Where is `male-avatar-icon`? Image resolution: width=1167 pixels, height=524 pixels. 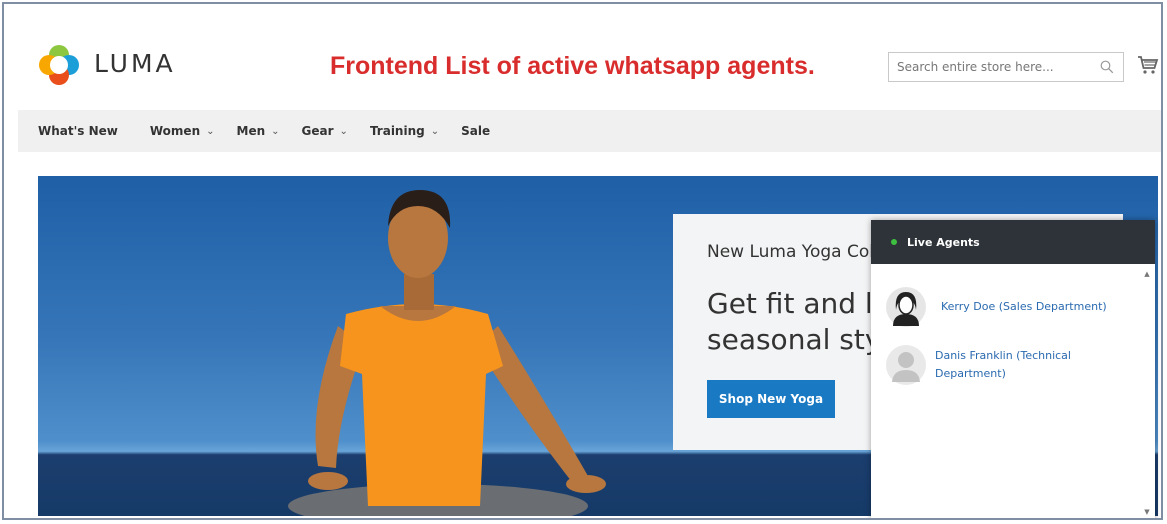 male-avatar-icon is located at coordinates (906, 365).